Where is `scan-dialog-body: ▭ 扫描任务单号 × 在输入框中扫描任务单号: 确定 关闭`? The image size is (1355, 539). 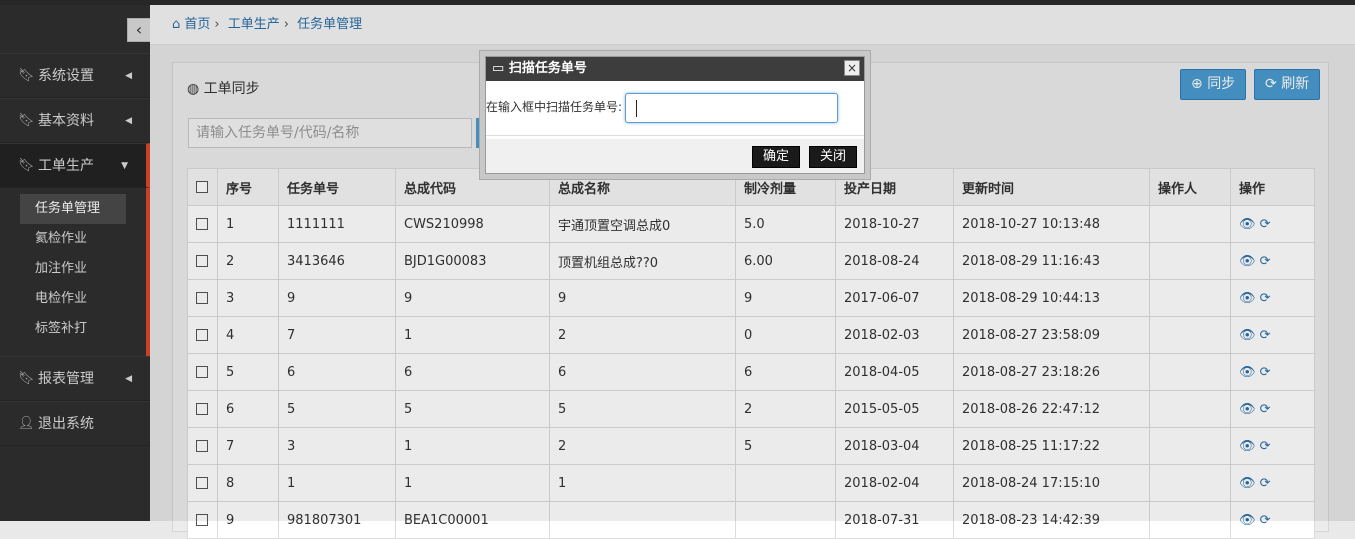 scan-dialog-body: ▭ 扫描任务单号 × 在输入框中扫描任务单号: 确定 关闭 is located at coordinates (675, 115).